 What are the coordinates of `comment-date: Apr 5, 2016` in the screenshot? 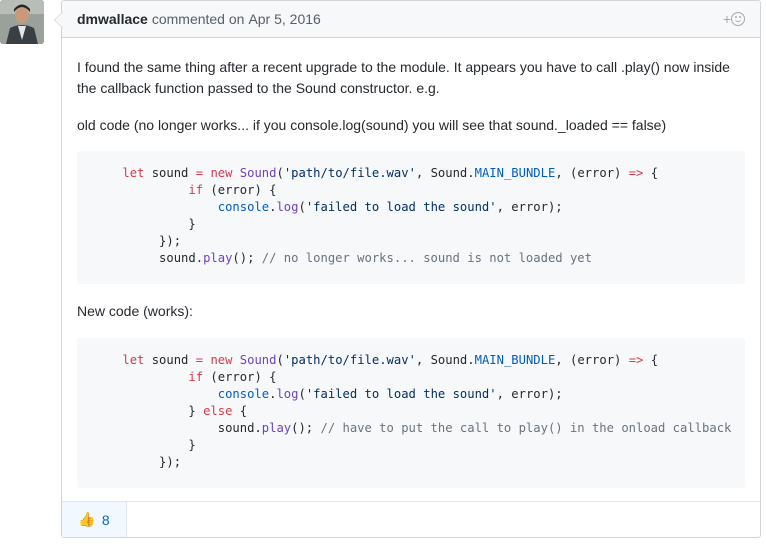 It's located at (284, 19).